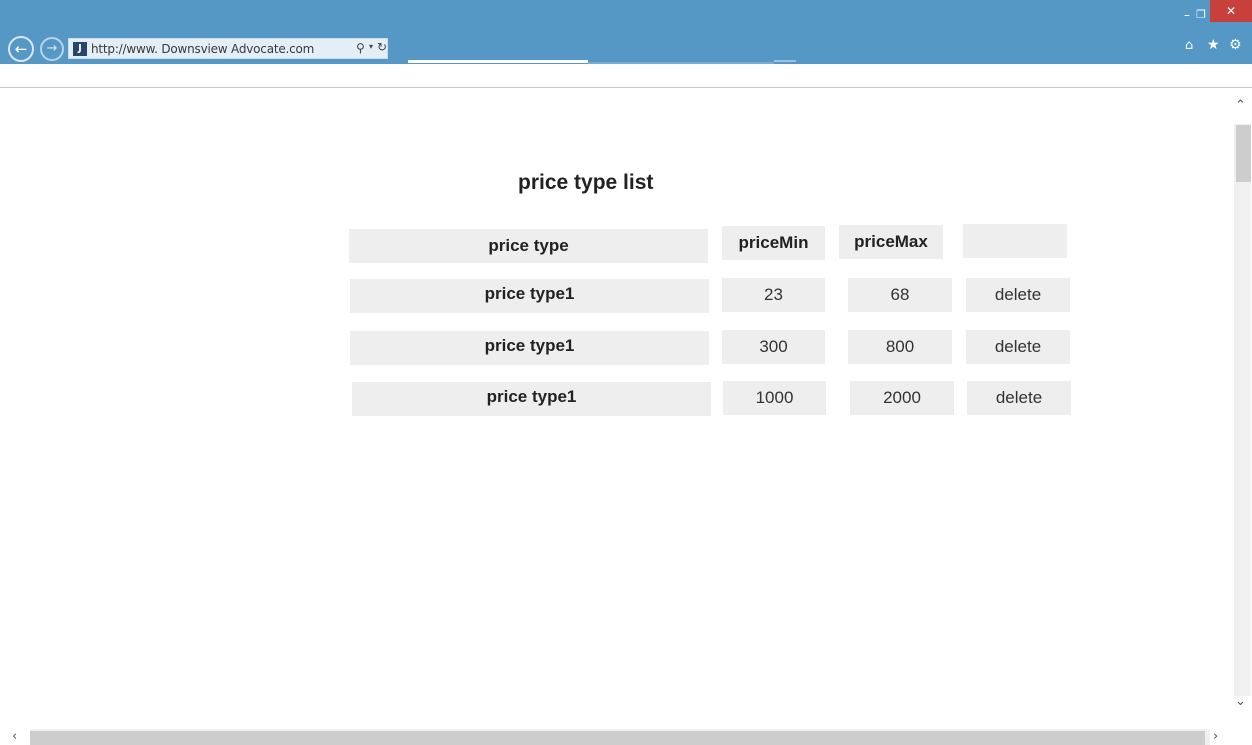 The height and width of the screenshot is (745, 1252). I want to click on forward-arrow-icon: →, so click(52, 48).